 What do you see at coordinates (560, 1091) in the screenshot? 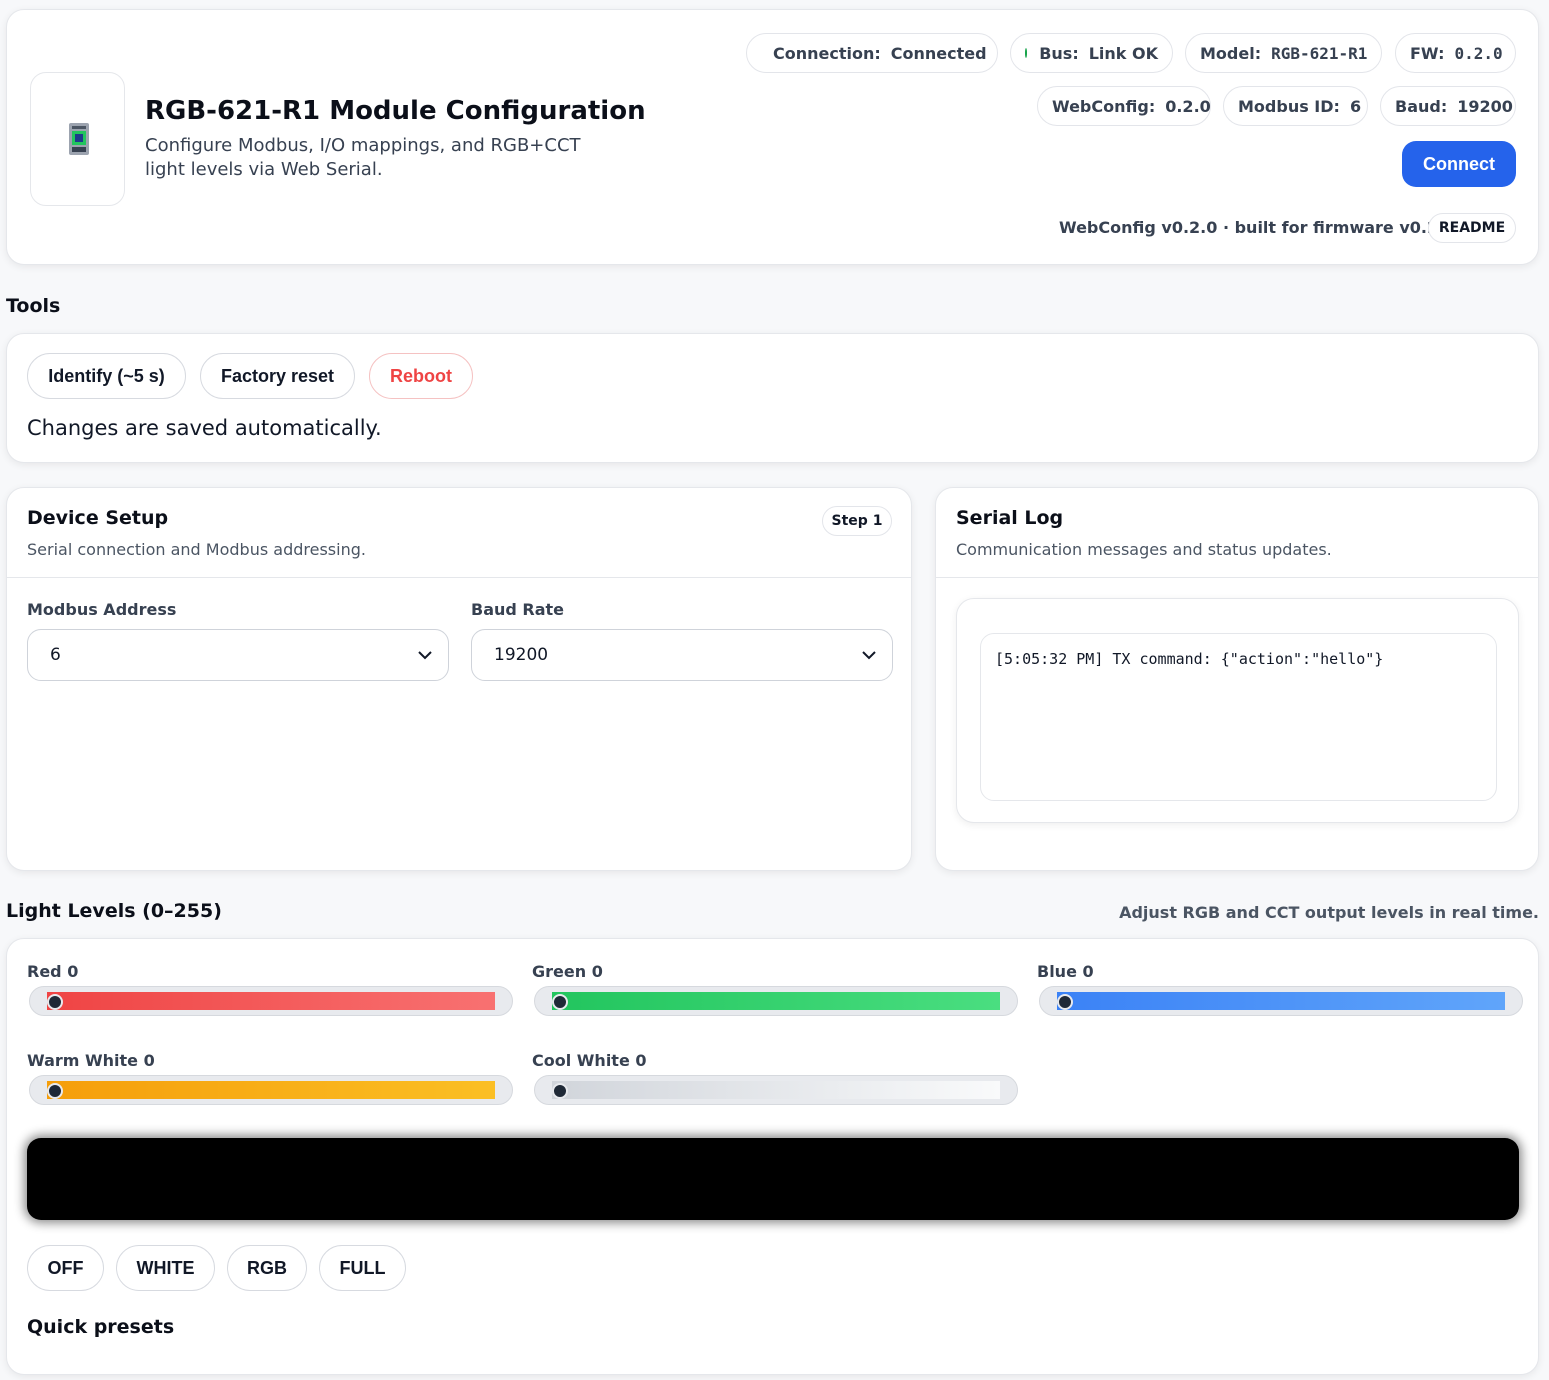
I see `cool-white-slider-knob` at bounding box center [560, 1091].